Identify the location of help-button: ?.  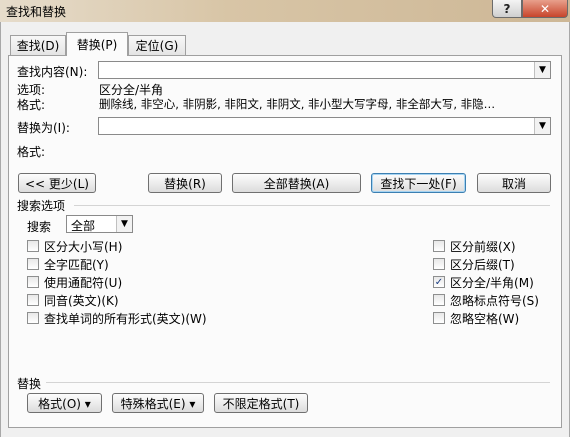
(507, 9).